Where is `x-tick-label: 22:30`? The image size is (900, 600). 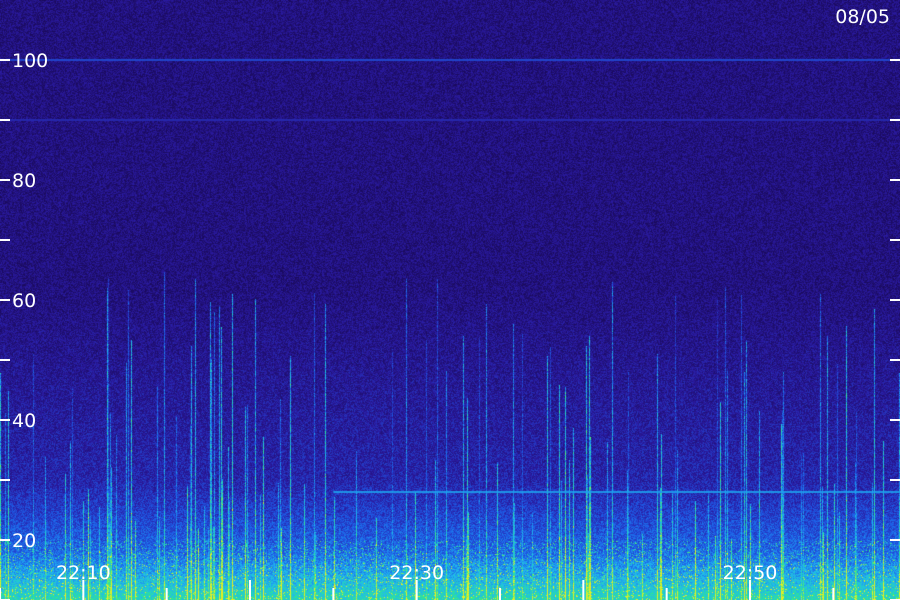
x-tick-label: 22:30 is located at coordinates (416, 573).